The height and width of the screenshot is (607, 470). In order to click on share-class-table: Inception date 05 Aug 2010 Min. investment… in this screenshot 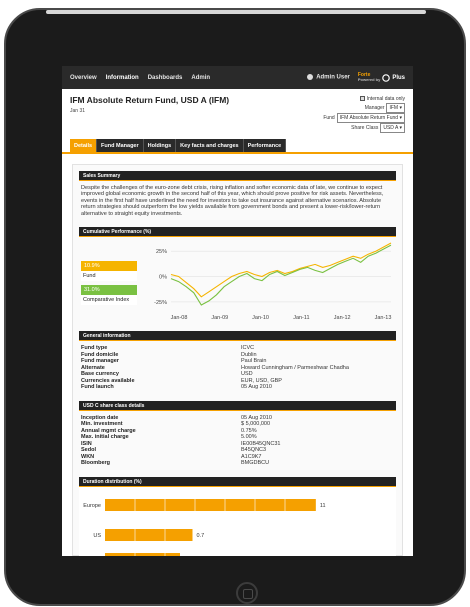, I will do `click(237, 441)`.